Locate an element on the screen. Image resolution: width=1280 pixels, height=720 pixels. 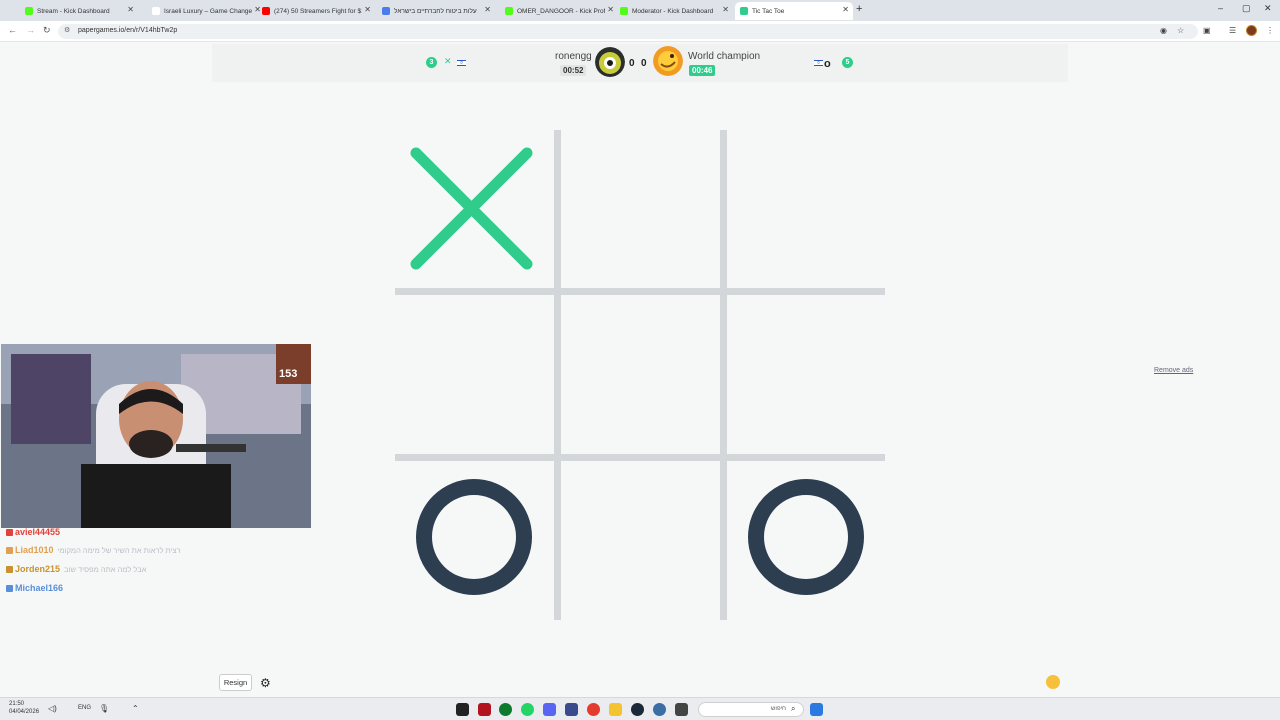
app-dark-icon is located at coordinates (681, 709).